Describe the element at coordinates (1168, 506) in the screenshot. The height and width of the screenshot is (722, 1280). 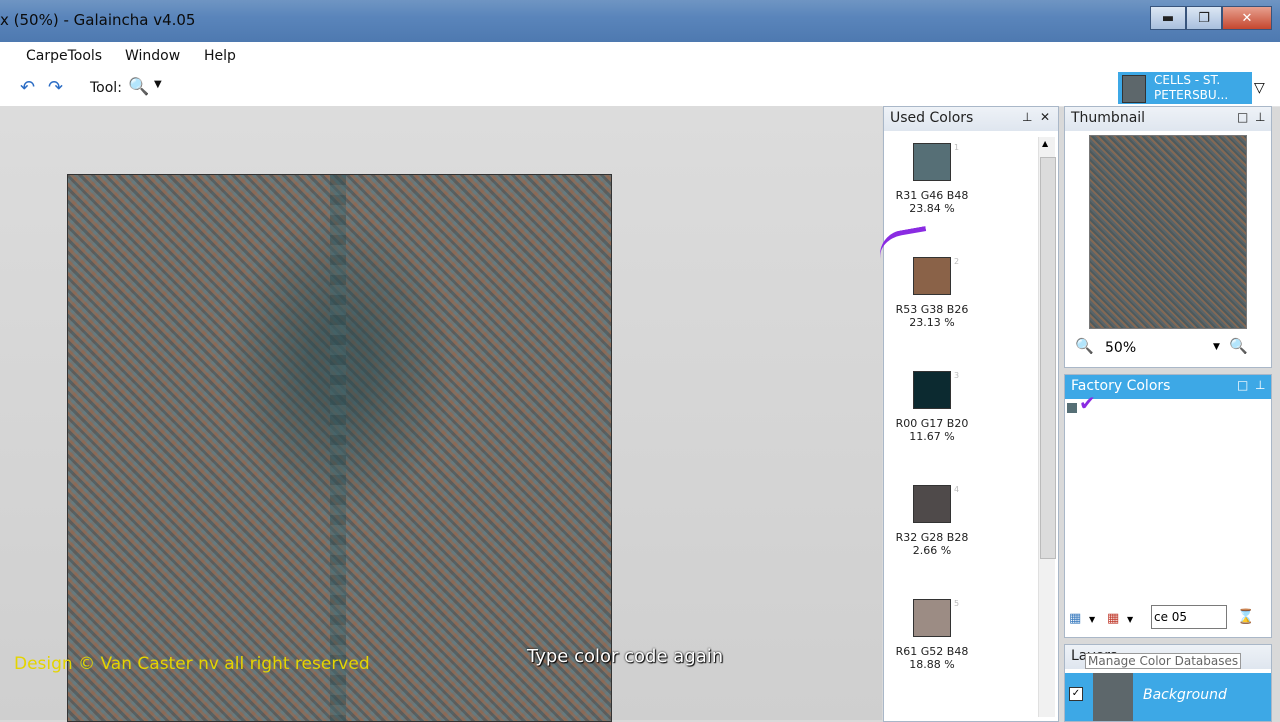
I see `factory-colors-panel: Factory Colors □ ⊥ ✔ ▦ ▼ ▦ ▼ ⌛` at that location.